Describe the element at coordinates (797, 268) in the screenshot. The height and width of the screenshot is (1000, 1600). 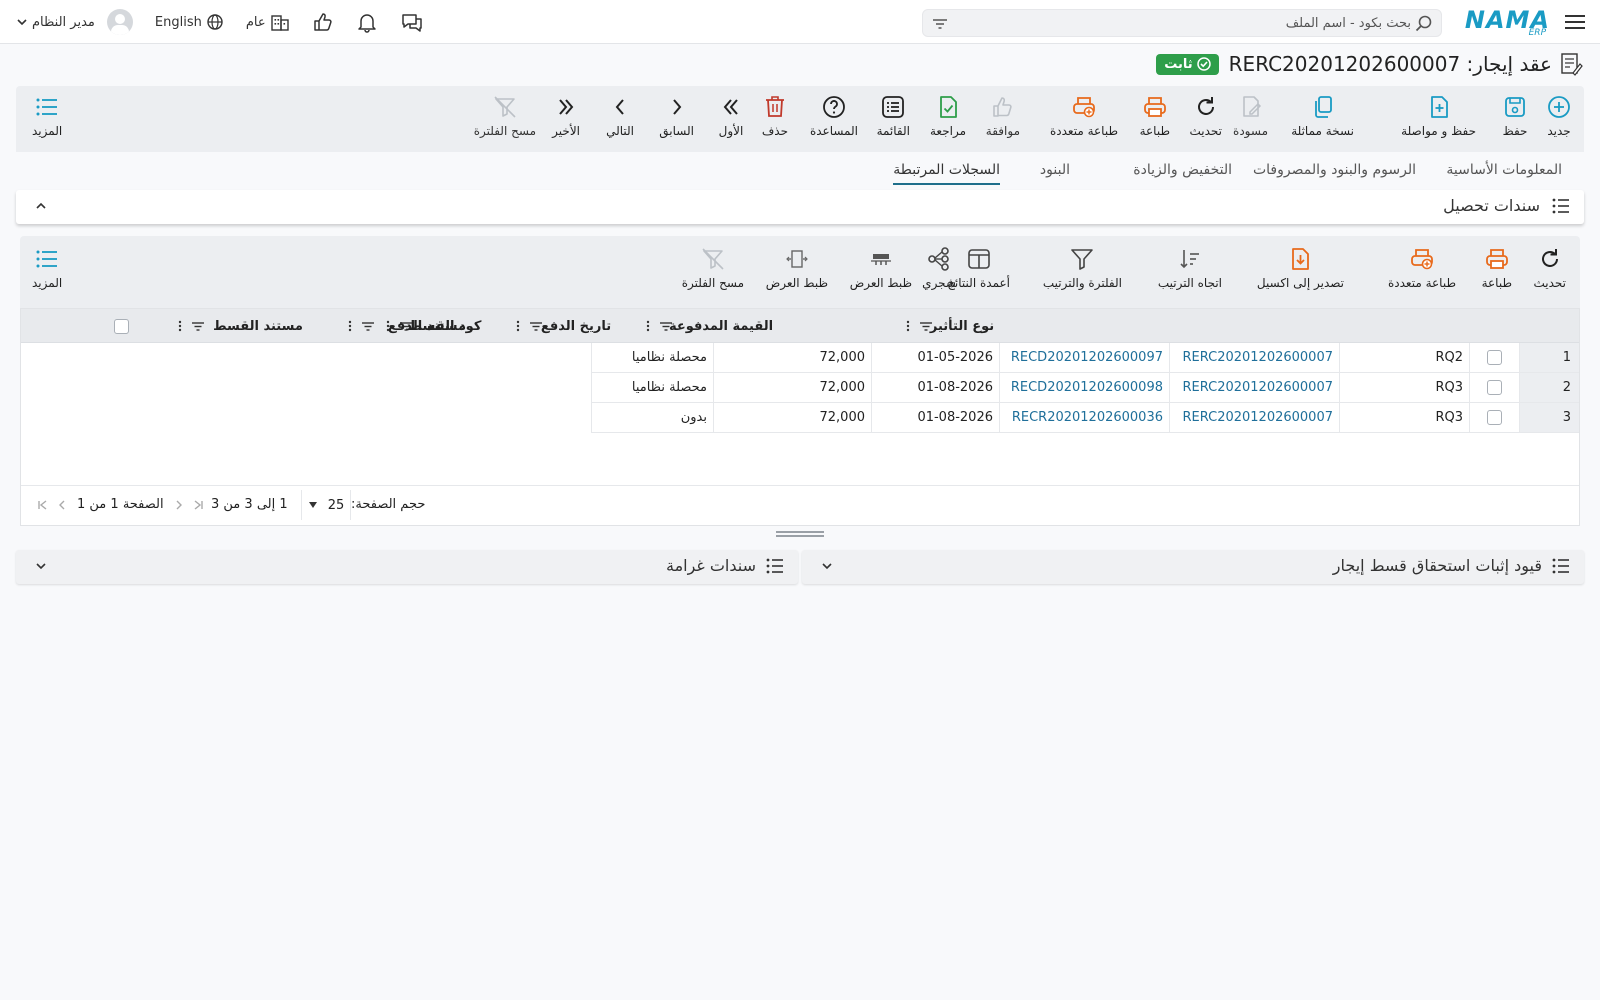
I see `fit-view-alt-button: ظبط العرض` at that location.